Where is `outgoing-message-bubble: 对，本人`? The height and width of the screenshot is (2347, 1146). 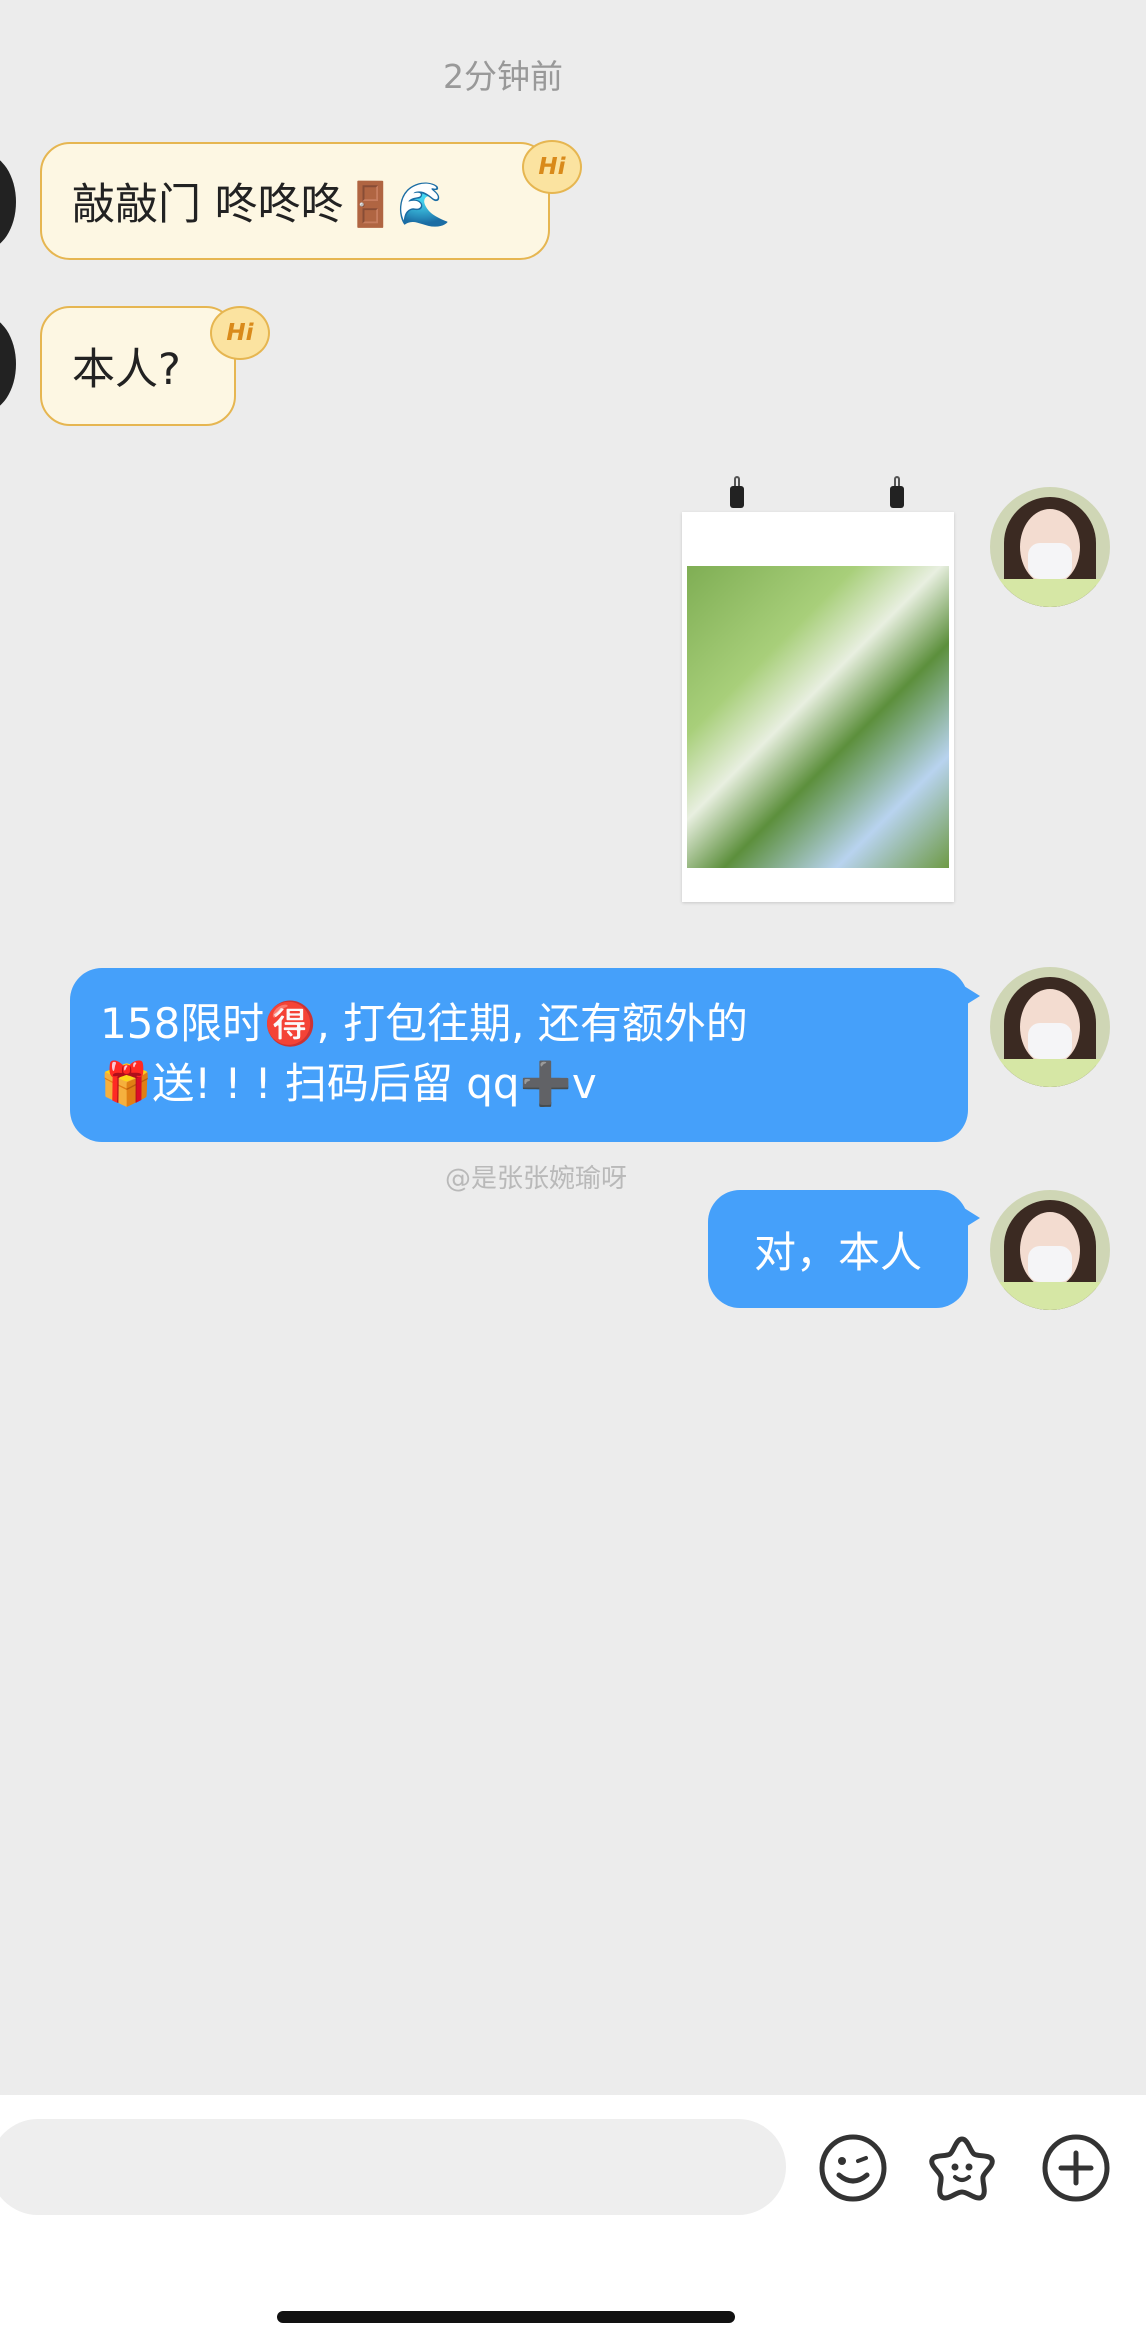
outgoing-message-bubble: 对，本人 is located at coordinates (844, 1249).